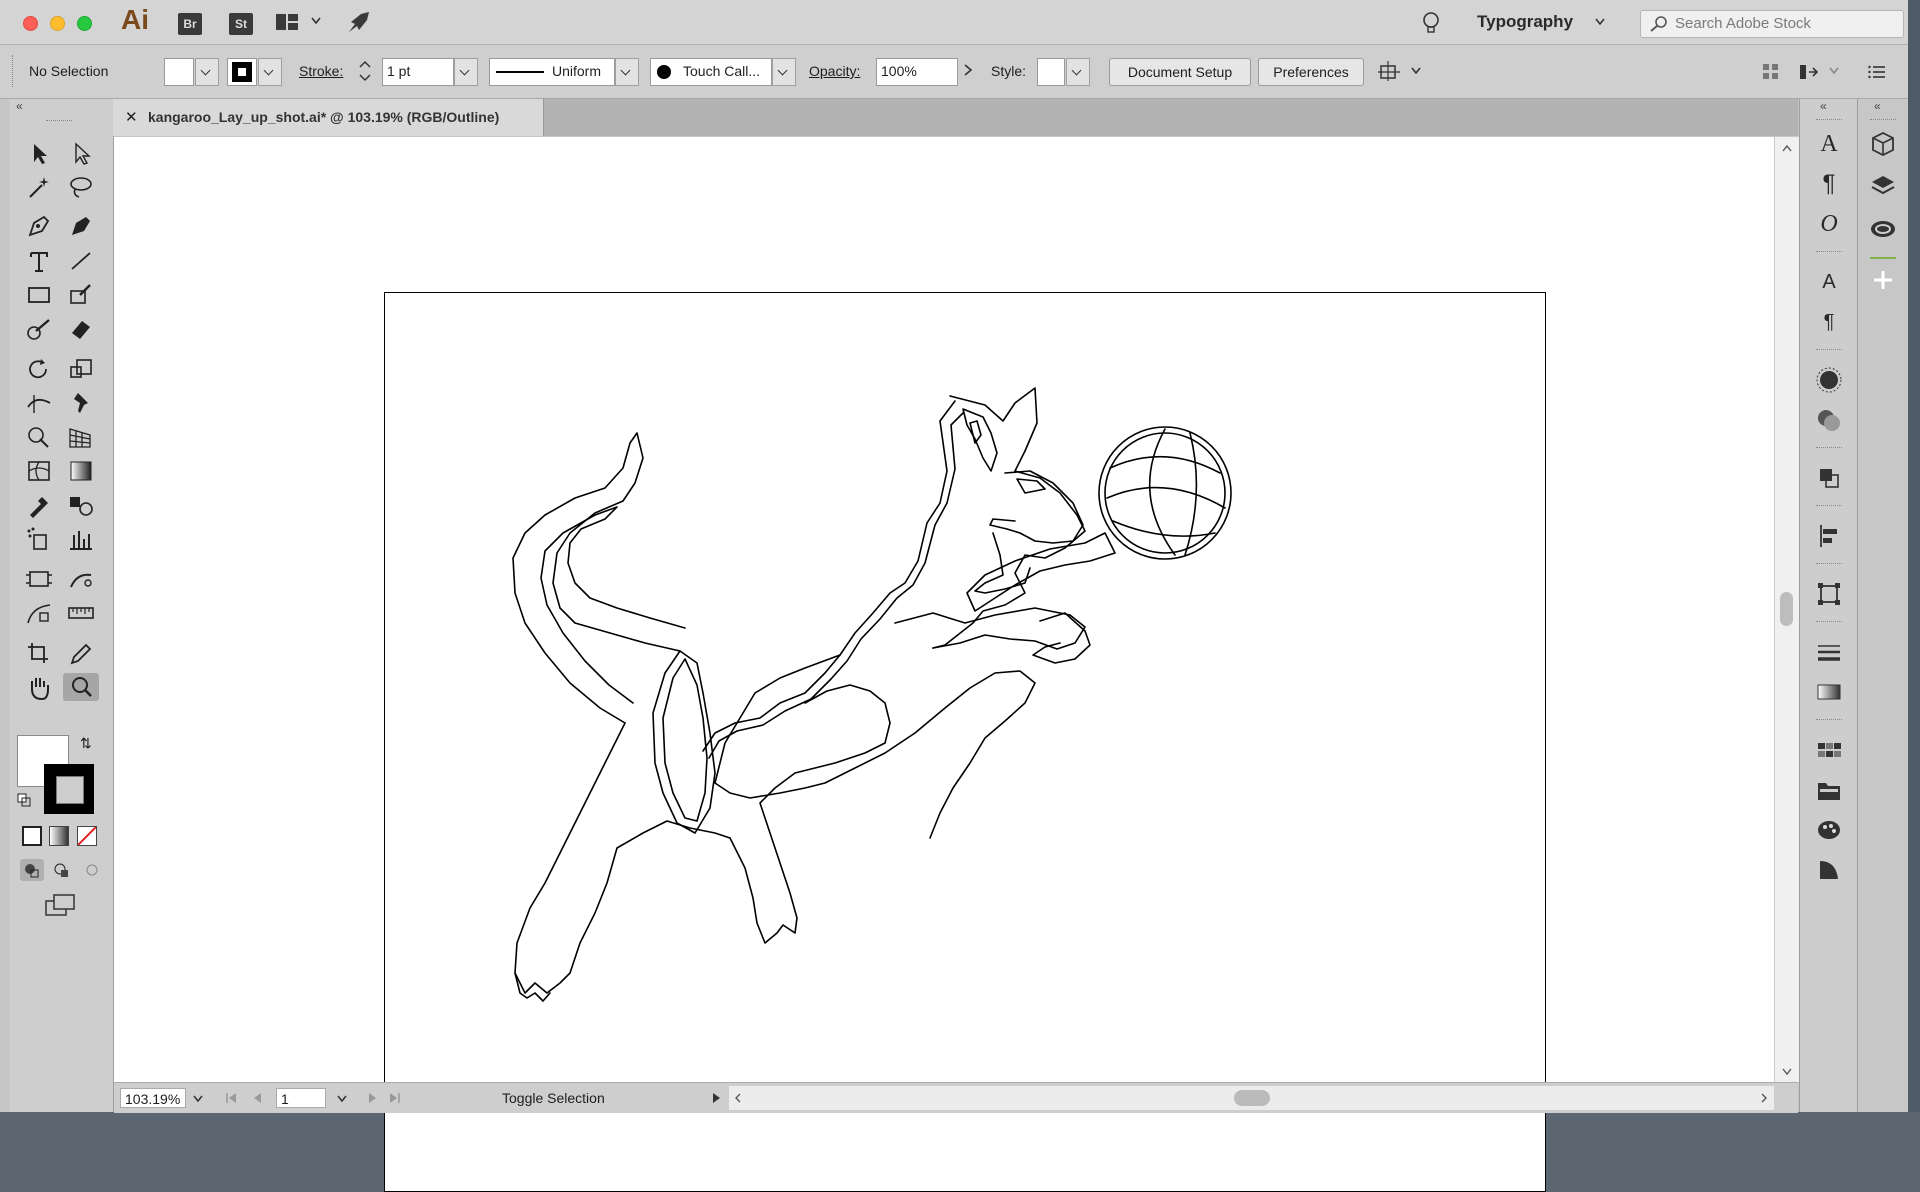  I want to click on mesh-tool-icon, so click(39, 471).